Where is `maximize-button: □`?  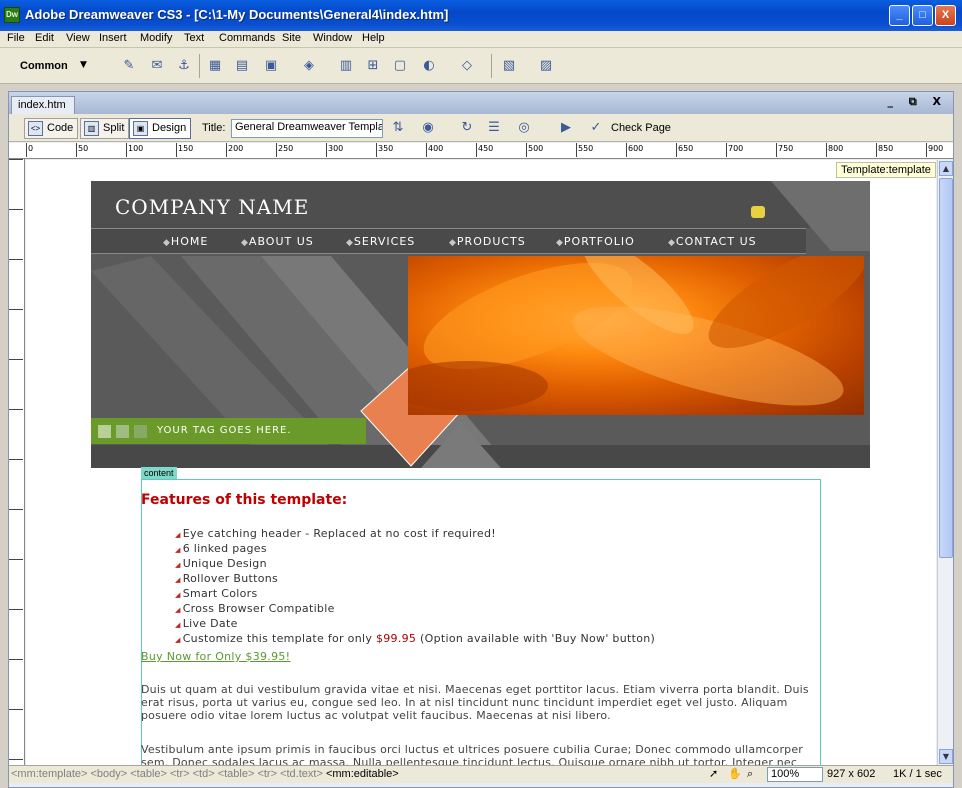 maximize-button: □ is located at coordinates (922, 15).